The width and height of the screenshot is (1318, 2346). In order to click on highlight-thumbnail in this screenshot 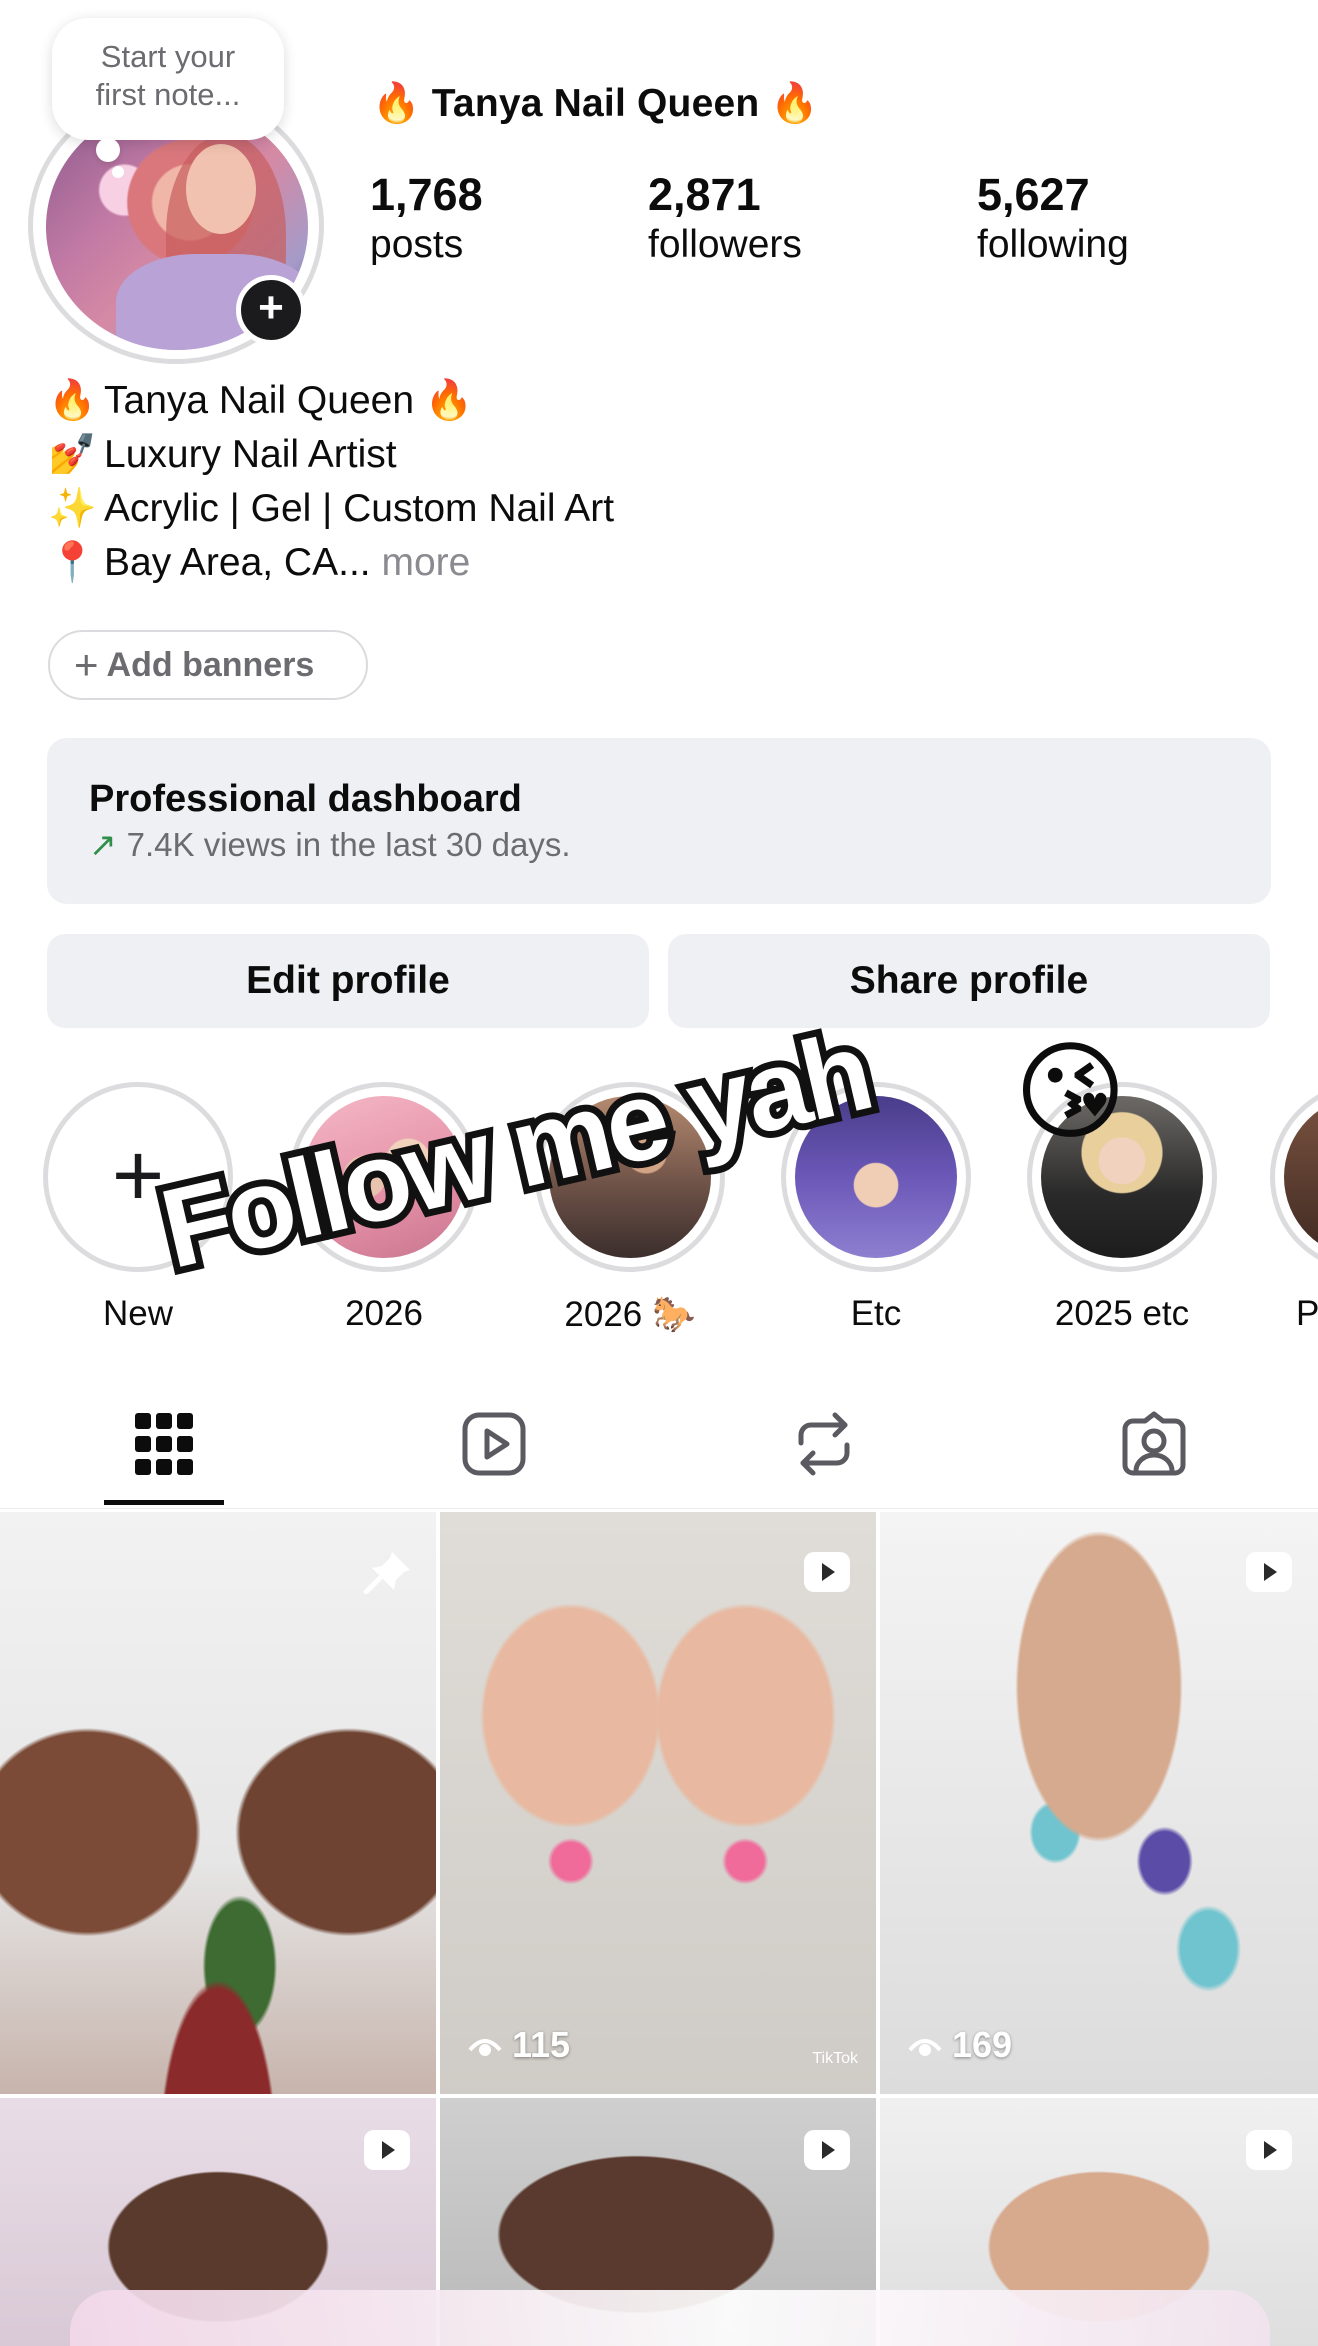, I will do `click(1301, 1177)`.